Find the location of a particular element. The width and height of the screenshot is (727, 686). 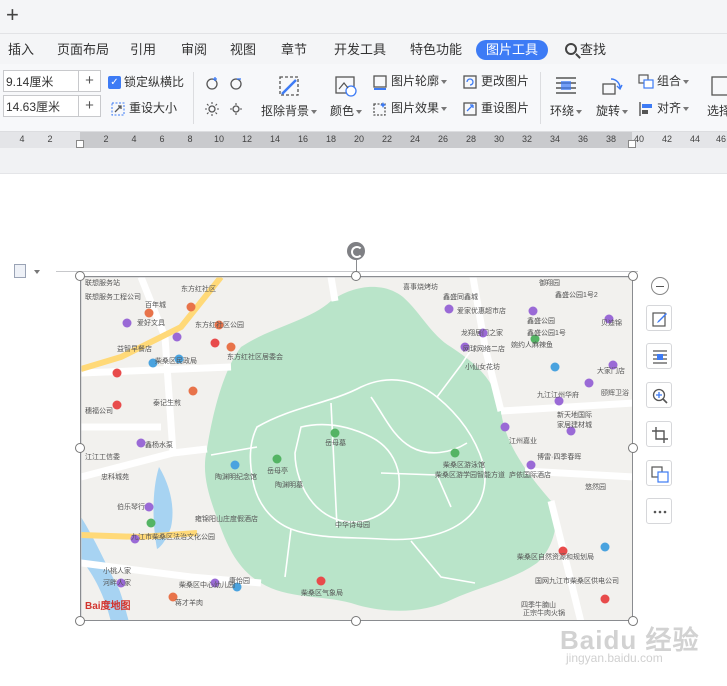

map-label: 联想服务站 is located at coordinates (102, 282).